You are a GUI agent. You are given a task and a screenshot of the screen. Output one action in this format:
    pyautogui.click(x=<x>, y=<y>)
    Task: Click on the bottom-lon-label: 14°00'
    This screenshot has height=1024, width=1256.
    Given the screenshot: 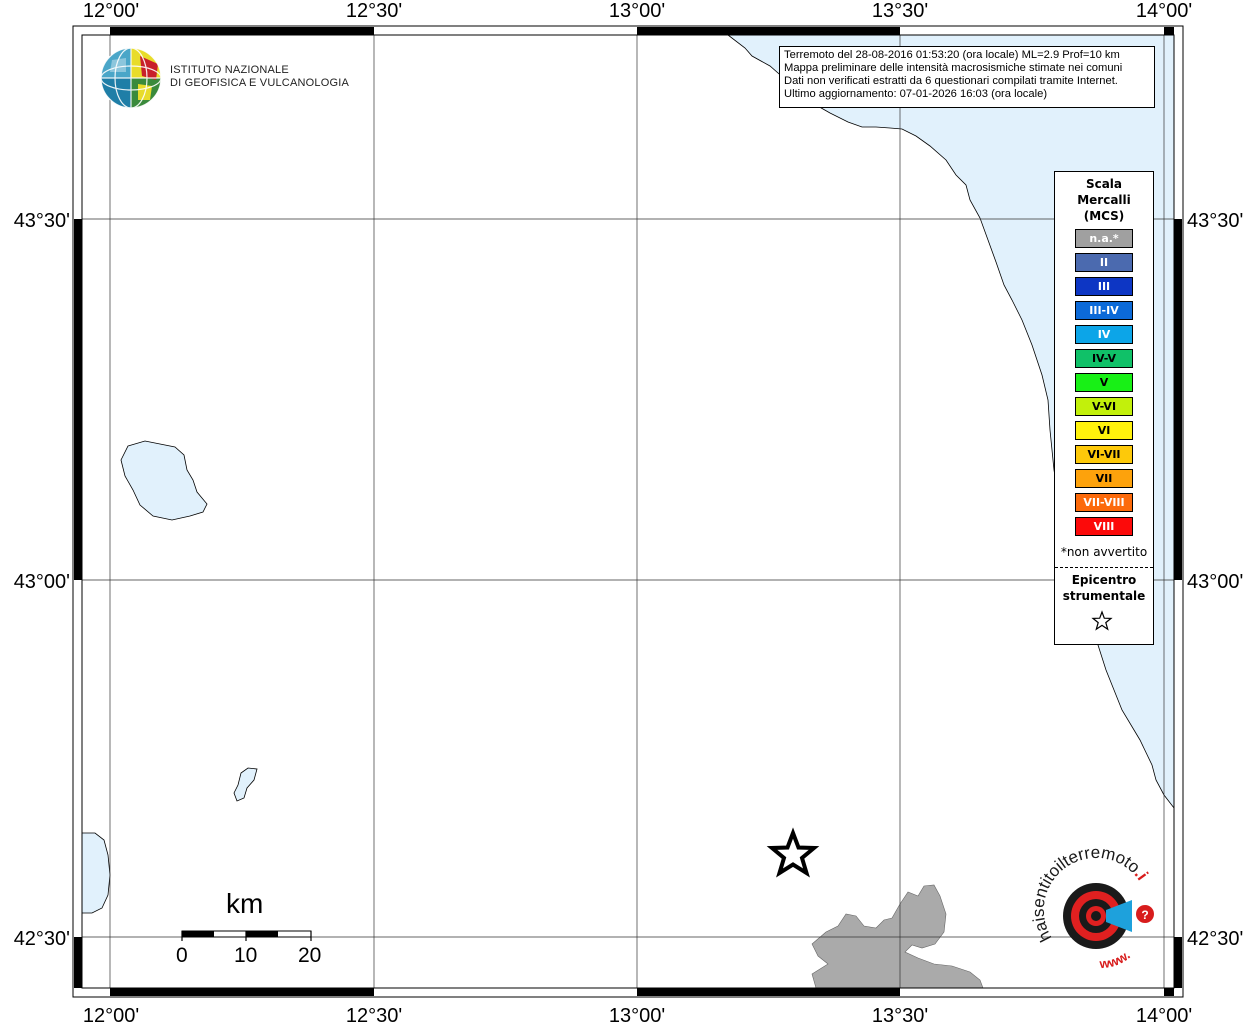 What is the action you would take?
    pyautogui.click(x=1164, y=1014)
    